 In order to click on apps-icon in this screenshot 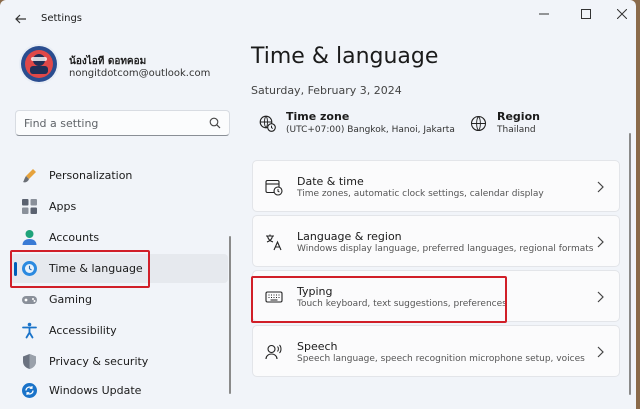, I will do `click(29, 206)`.